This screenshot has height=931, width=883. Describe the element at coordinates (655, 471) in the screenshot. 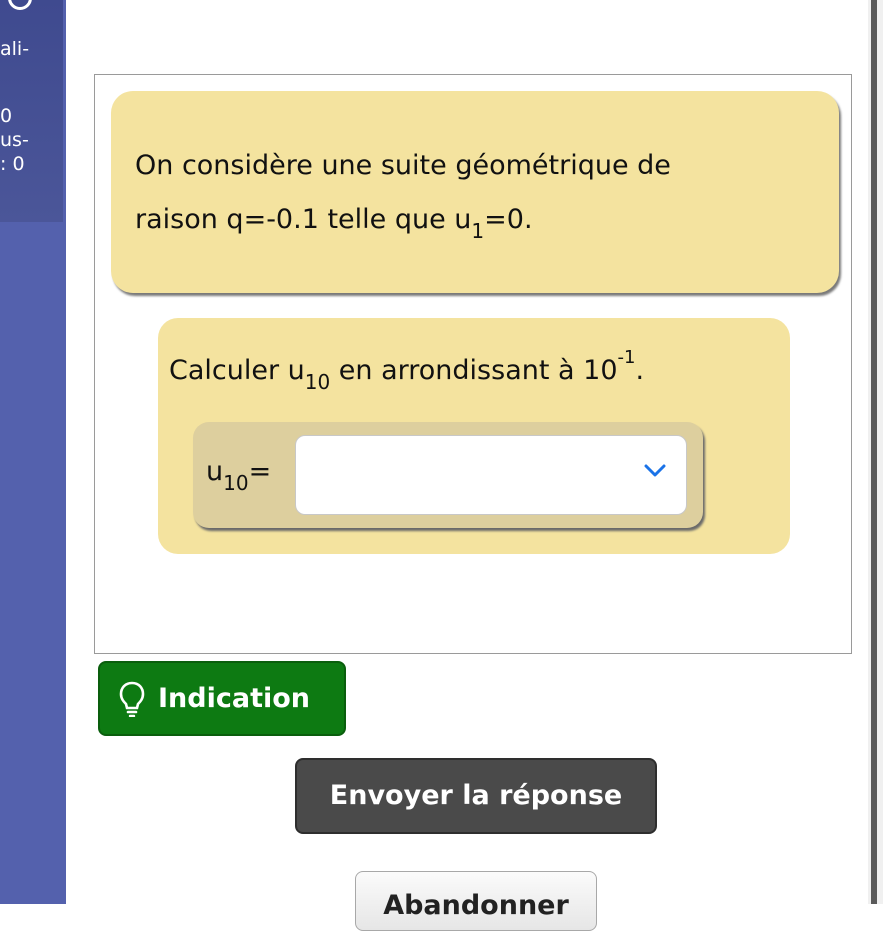

I see `chevron-down-icon` at that location.